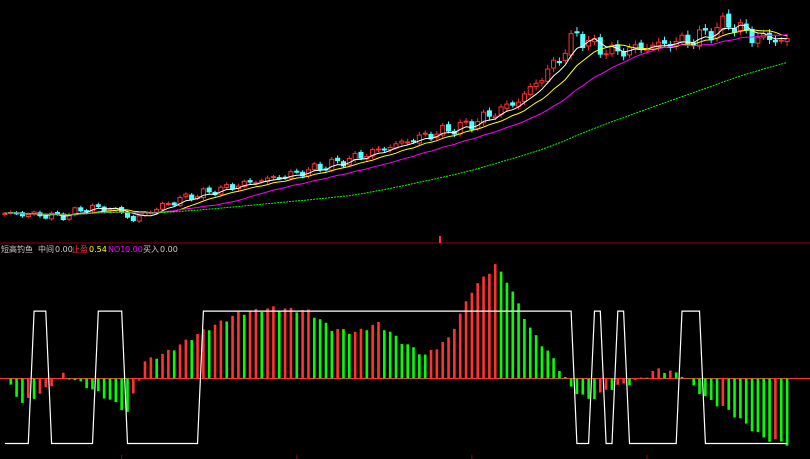 This screenshot has height=459, width=810. I want to click on indicator-label-b: 止盈, so click(80, 249).